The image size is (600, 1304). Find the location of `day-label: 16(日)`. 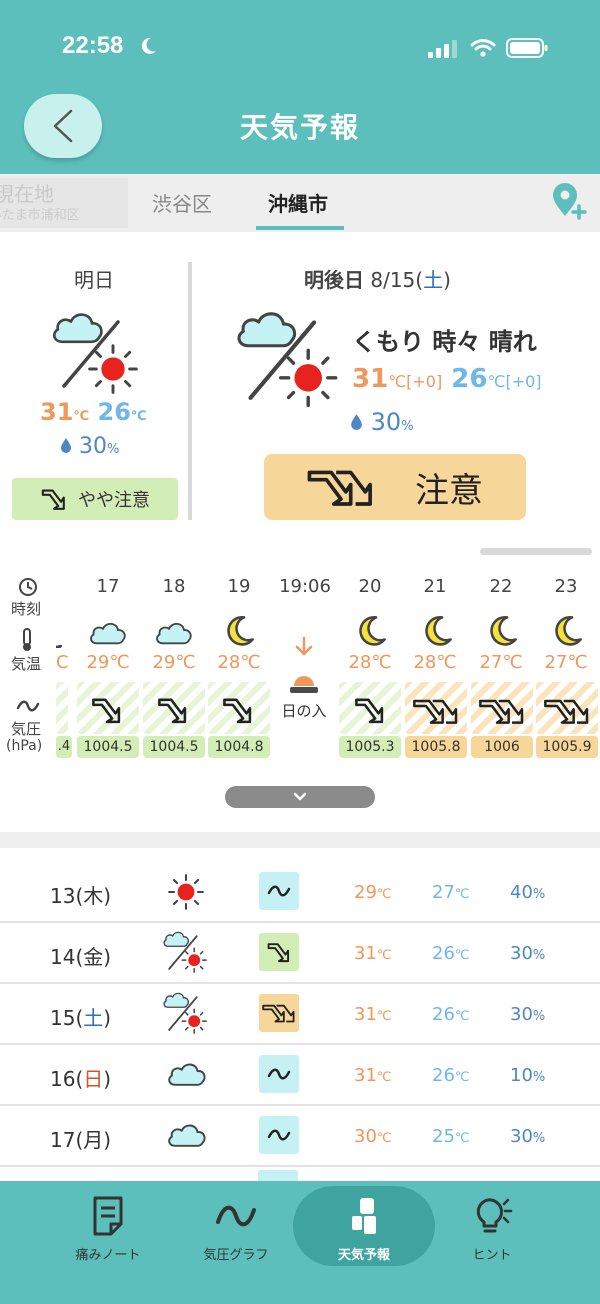

day-label: 16(日) is located at coordinates (81, 1079).